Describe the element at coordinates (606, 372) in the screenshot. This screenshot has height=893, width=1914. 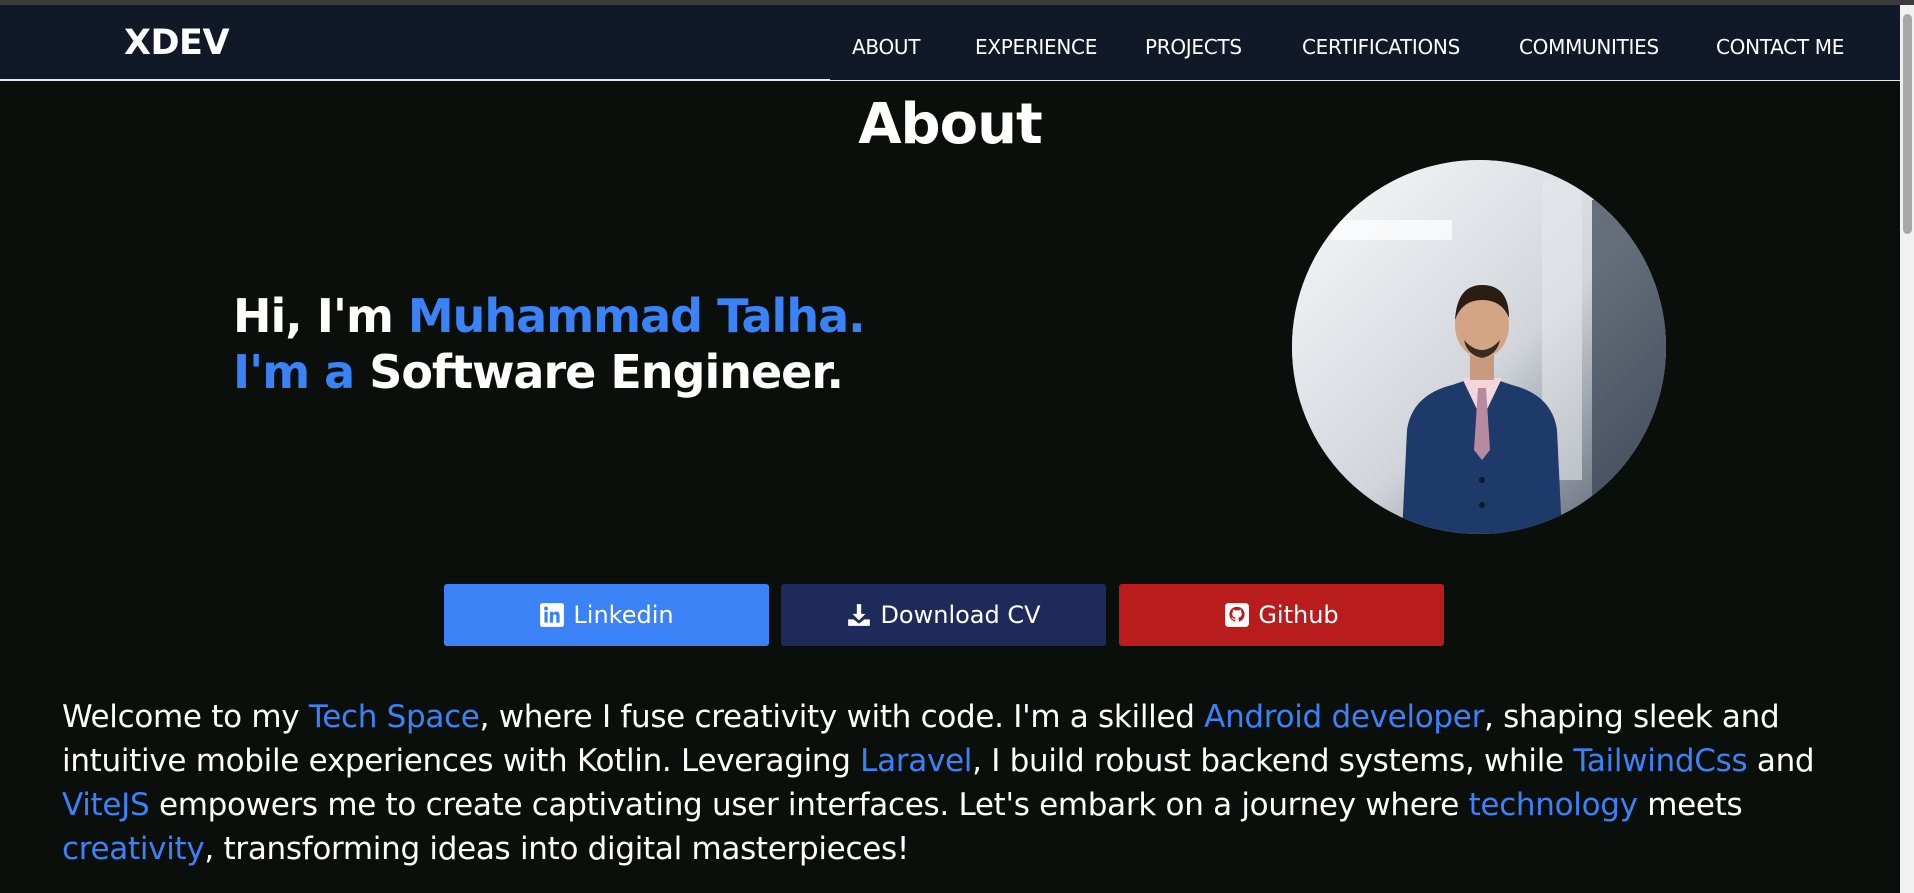
I see `role-title: Software Engineer.` at that location.